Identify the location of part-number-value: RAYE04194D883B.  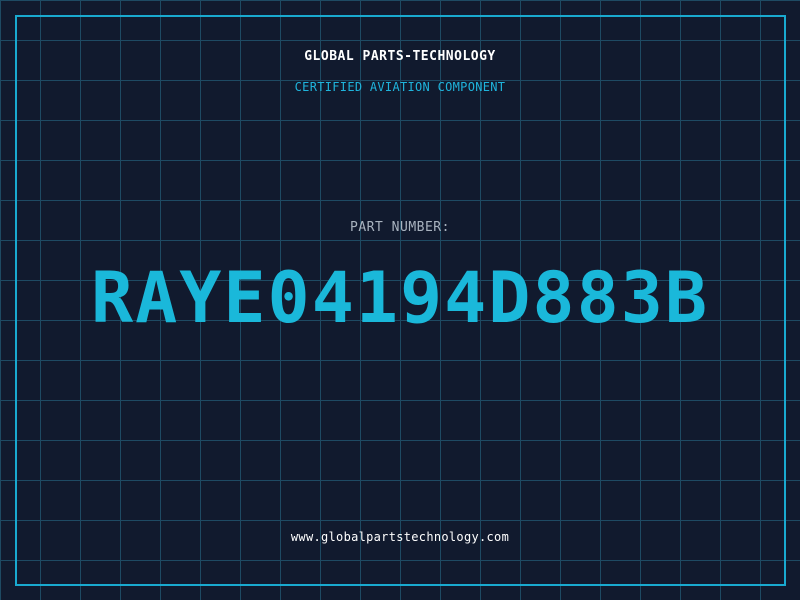
(399, 298).